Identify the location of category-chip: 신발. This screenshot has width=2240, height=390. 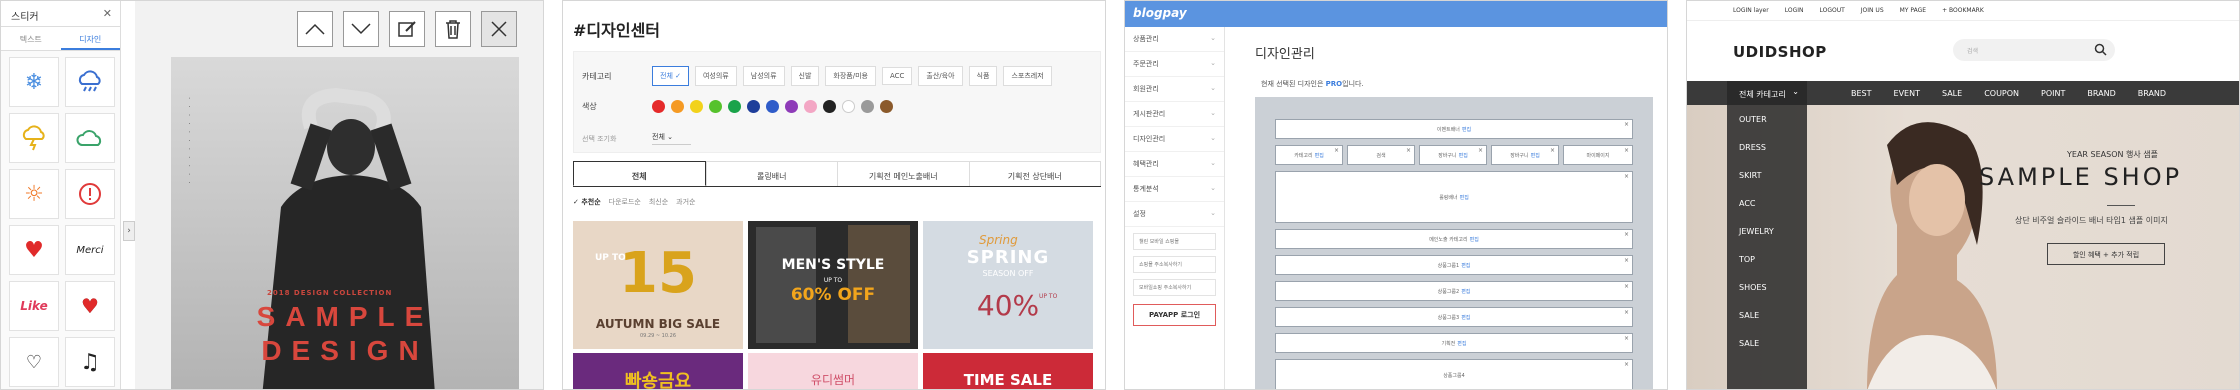
(805, 76).